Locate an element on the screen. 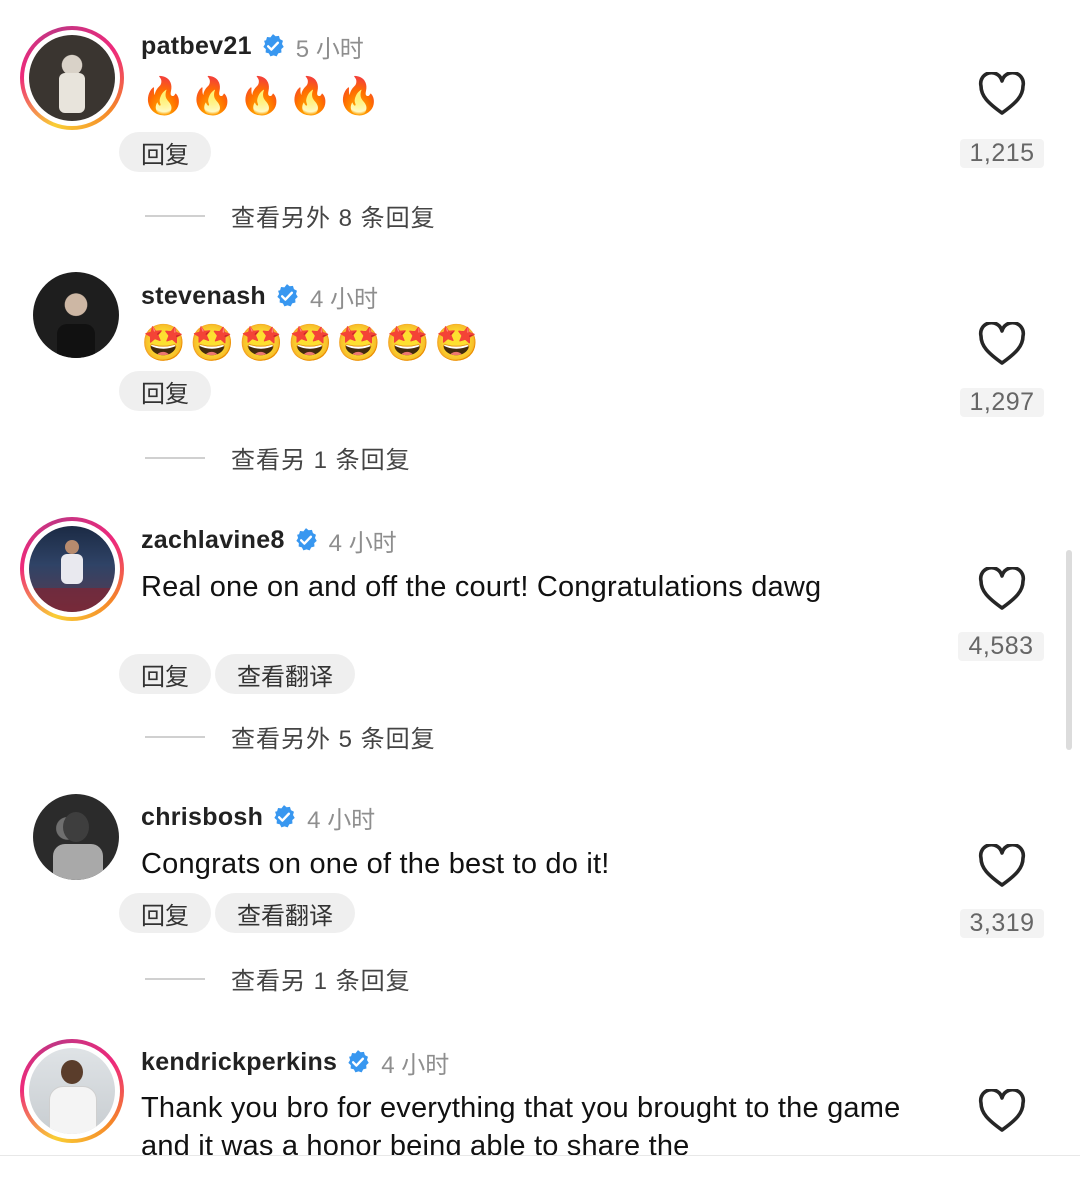 Image resolution: width=1080 pixels, height=1179 pixels. like-count: 4,583 is located at coordinates (1001, 646).